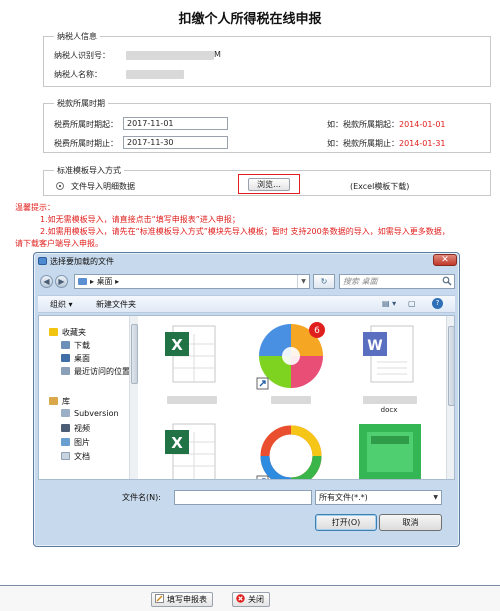 This screenshot has width=500, height=611. Describe the element at coordinates (324, 281) in the screenshot. I see `refresh-icon: ↻` at that location.